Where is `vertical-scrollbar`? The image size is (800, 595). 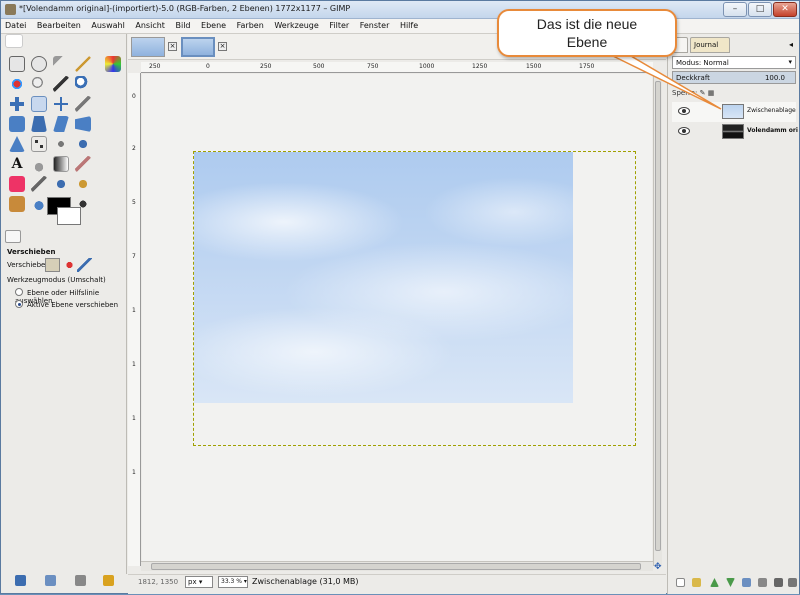 vertical-scrollbar is located at coordinates (657, 319).